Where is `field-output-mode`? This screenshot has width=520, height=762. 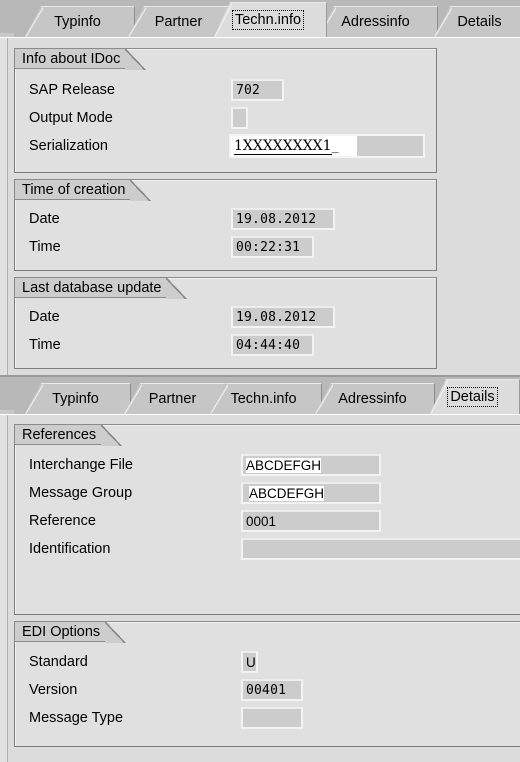 field-output-mode is located at coordinates (239, 118).